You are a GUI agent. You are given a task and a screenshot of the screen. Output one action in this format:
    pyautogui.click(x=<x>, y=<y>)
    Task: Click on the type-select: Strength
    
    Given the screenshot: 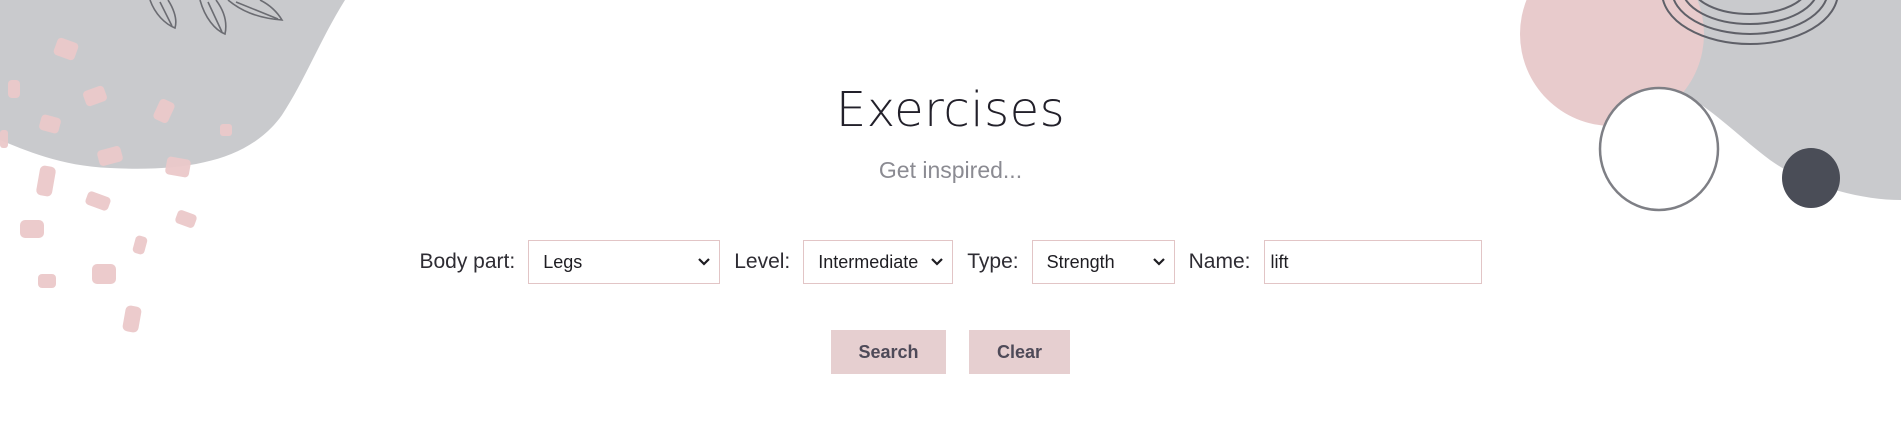 What is the action you would take?
    pyautogui.click(x=1103, y=262)
    